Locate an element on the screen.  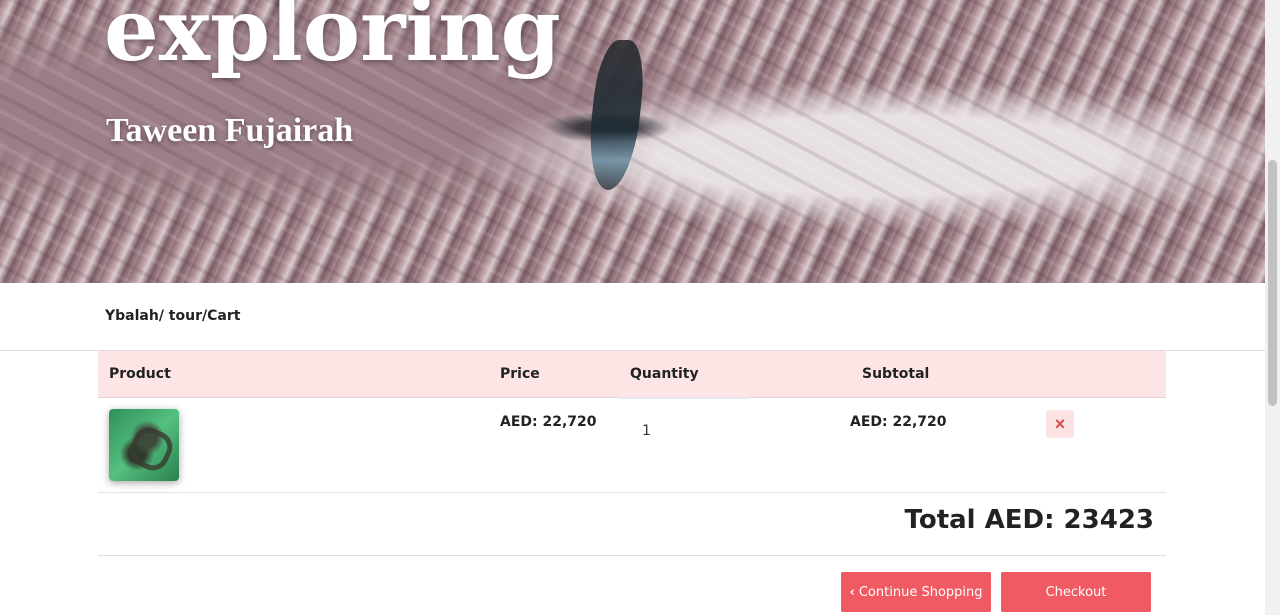
header-subtotal: Subtotal is located at coordinates (896, 374).